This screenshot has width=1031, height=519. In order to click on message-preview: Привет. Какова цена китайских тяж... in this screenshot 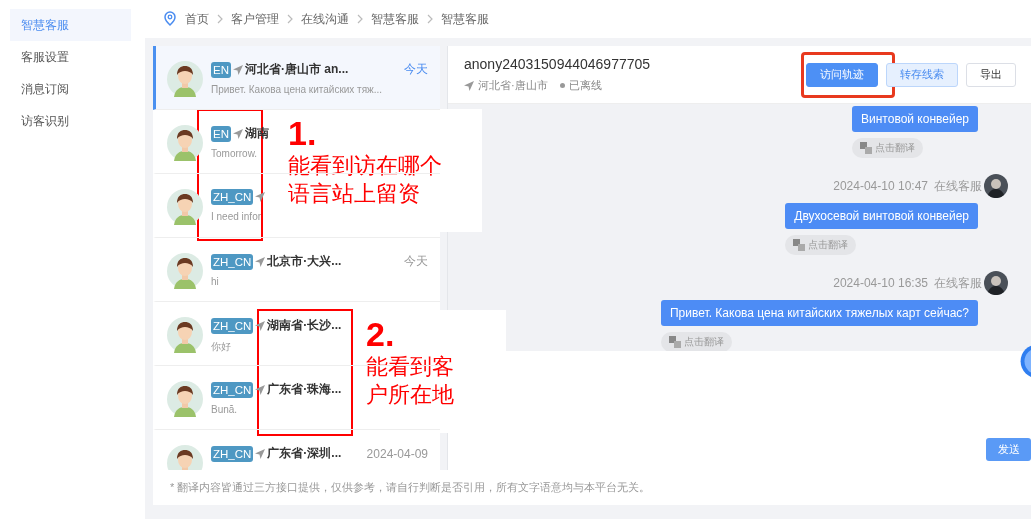, I will do `click(297, 89)`.